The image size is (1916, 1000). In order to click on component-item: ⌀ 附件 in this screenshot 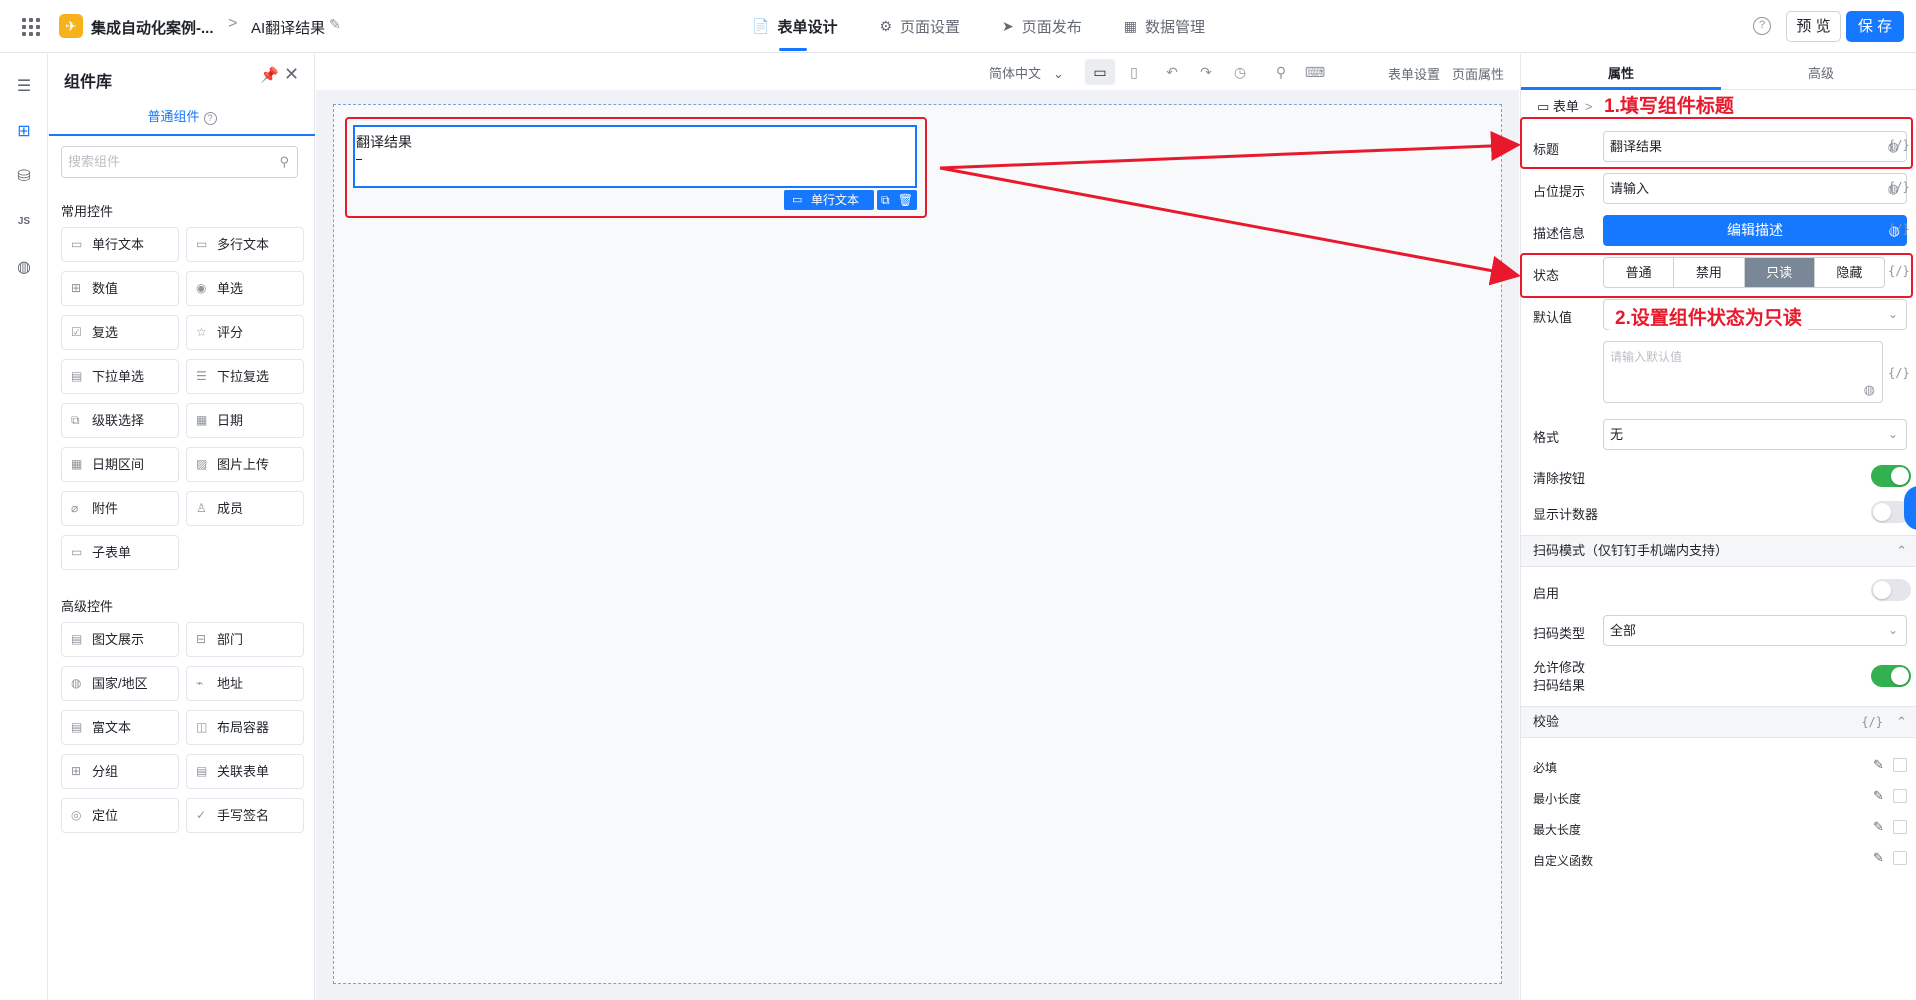, I will do `click(120, 508)`.